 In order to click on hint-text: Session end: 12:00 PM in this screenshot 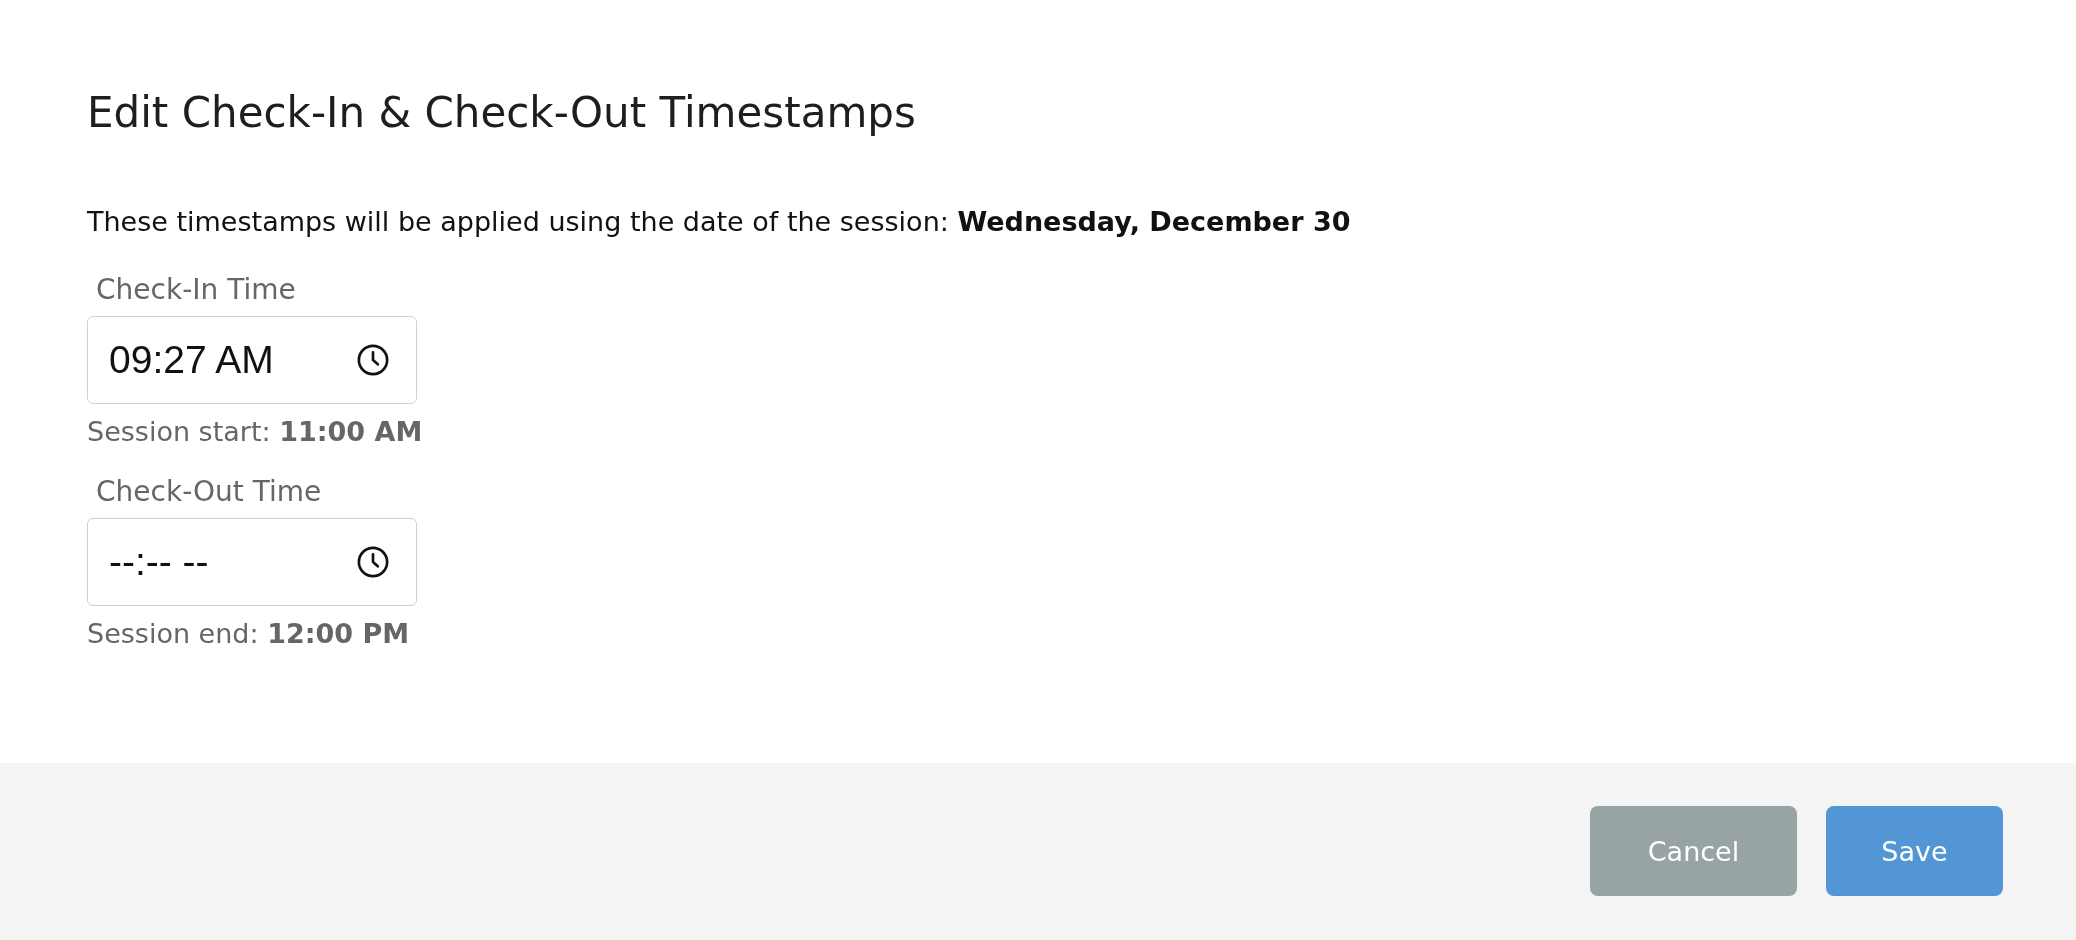, I will do `click(248, 634)`.